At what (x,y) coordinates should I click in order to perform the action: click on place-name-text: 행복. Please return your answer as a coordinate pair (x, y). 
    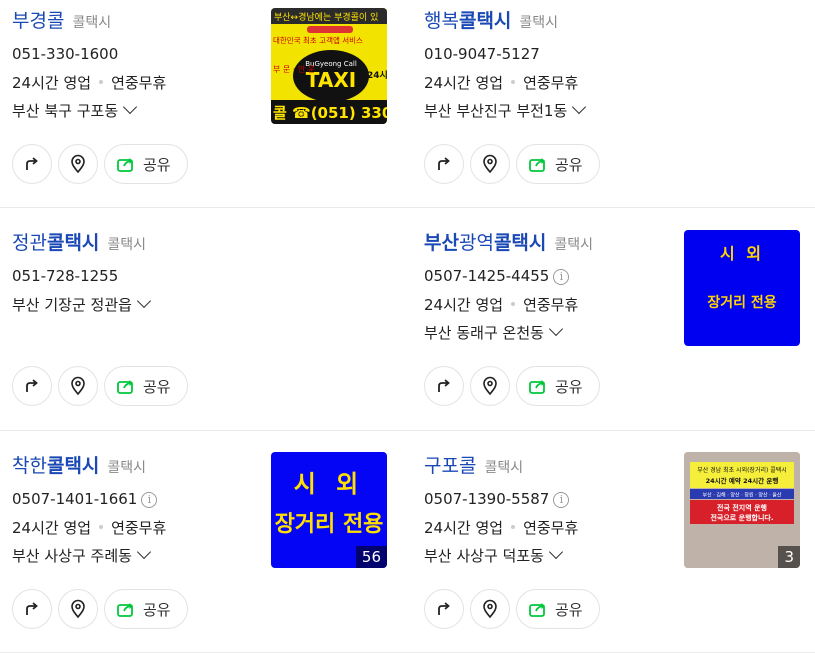
    Looking at the image, I should click on (441, 21).